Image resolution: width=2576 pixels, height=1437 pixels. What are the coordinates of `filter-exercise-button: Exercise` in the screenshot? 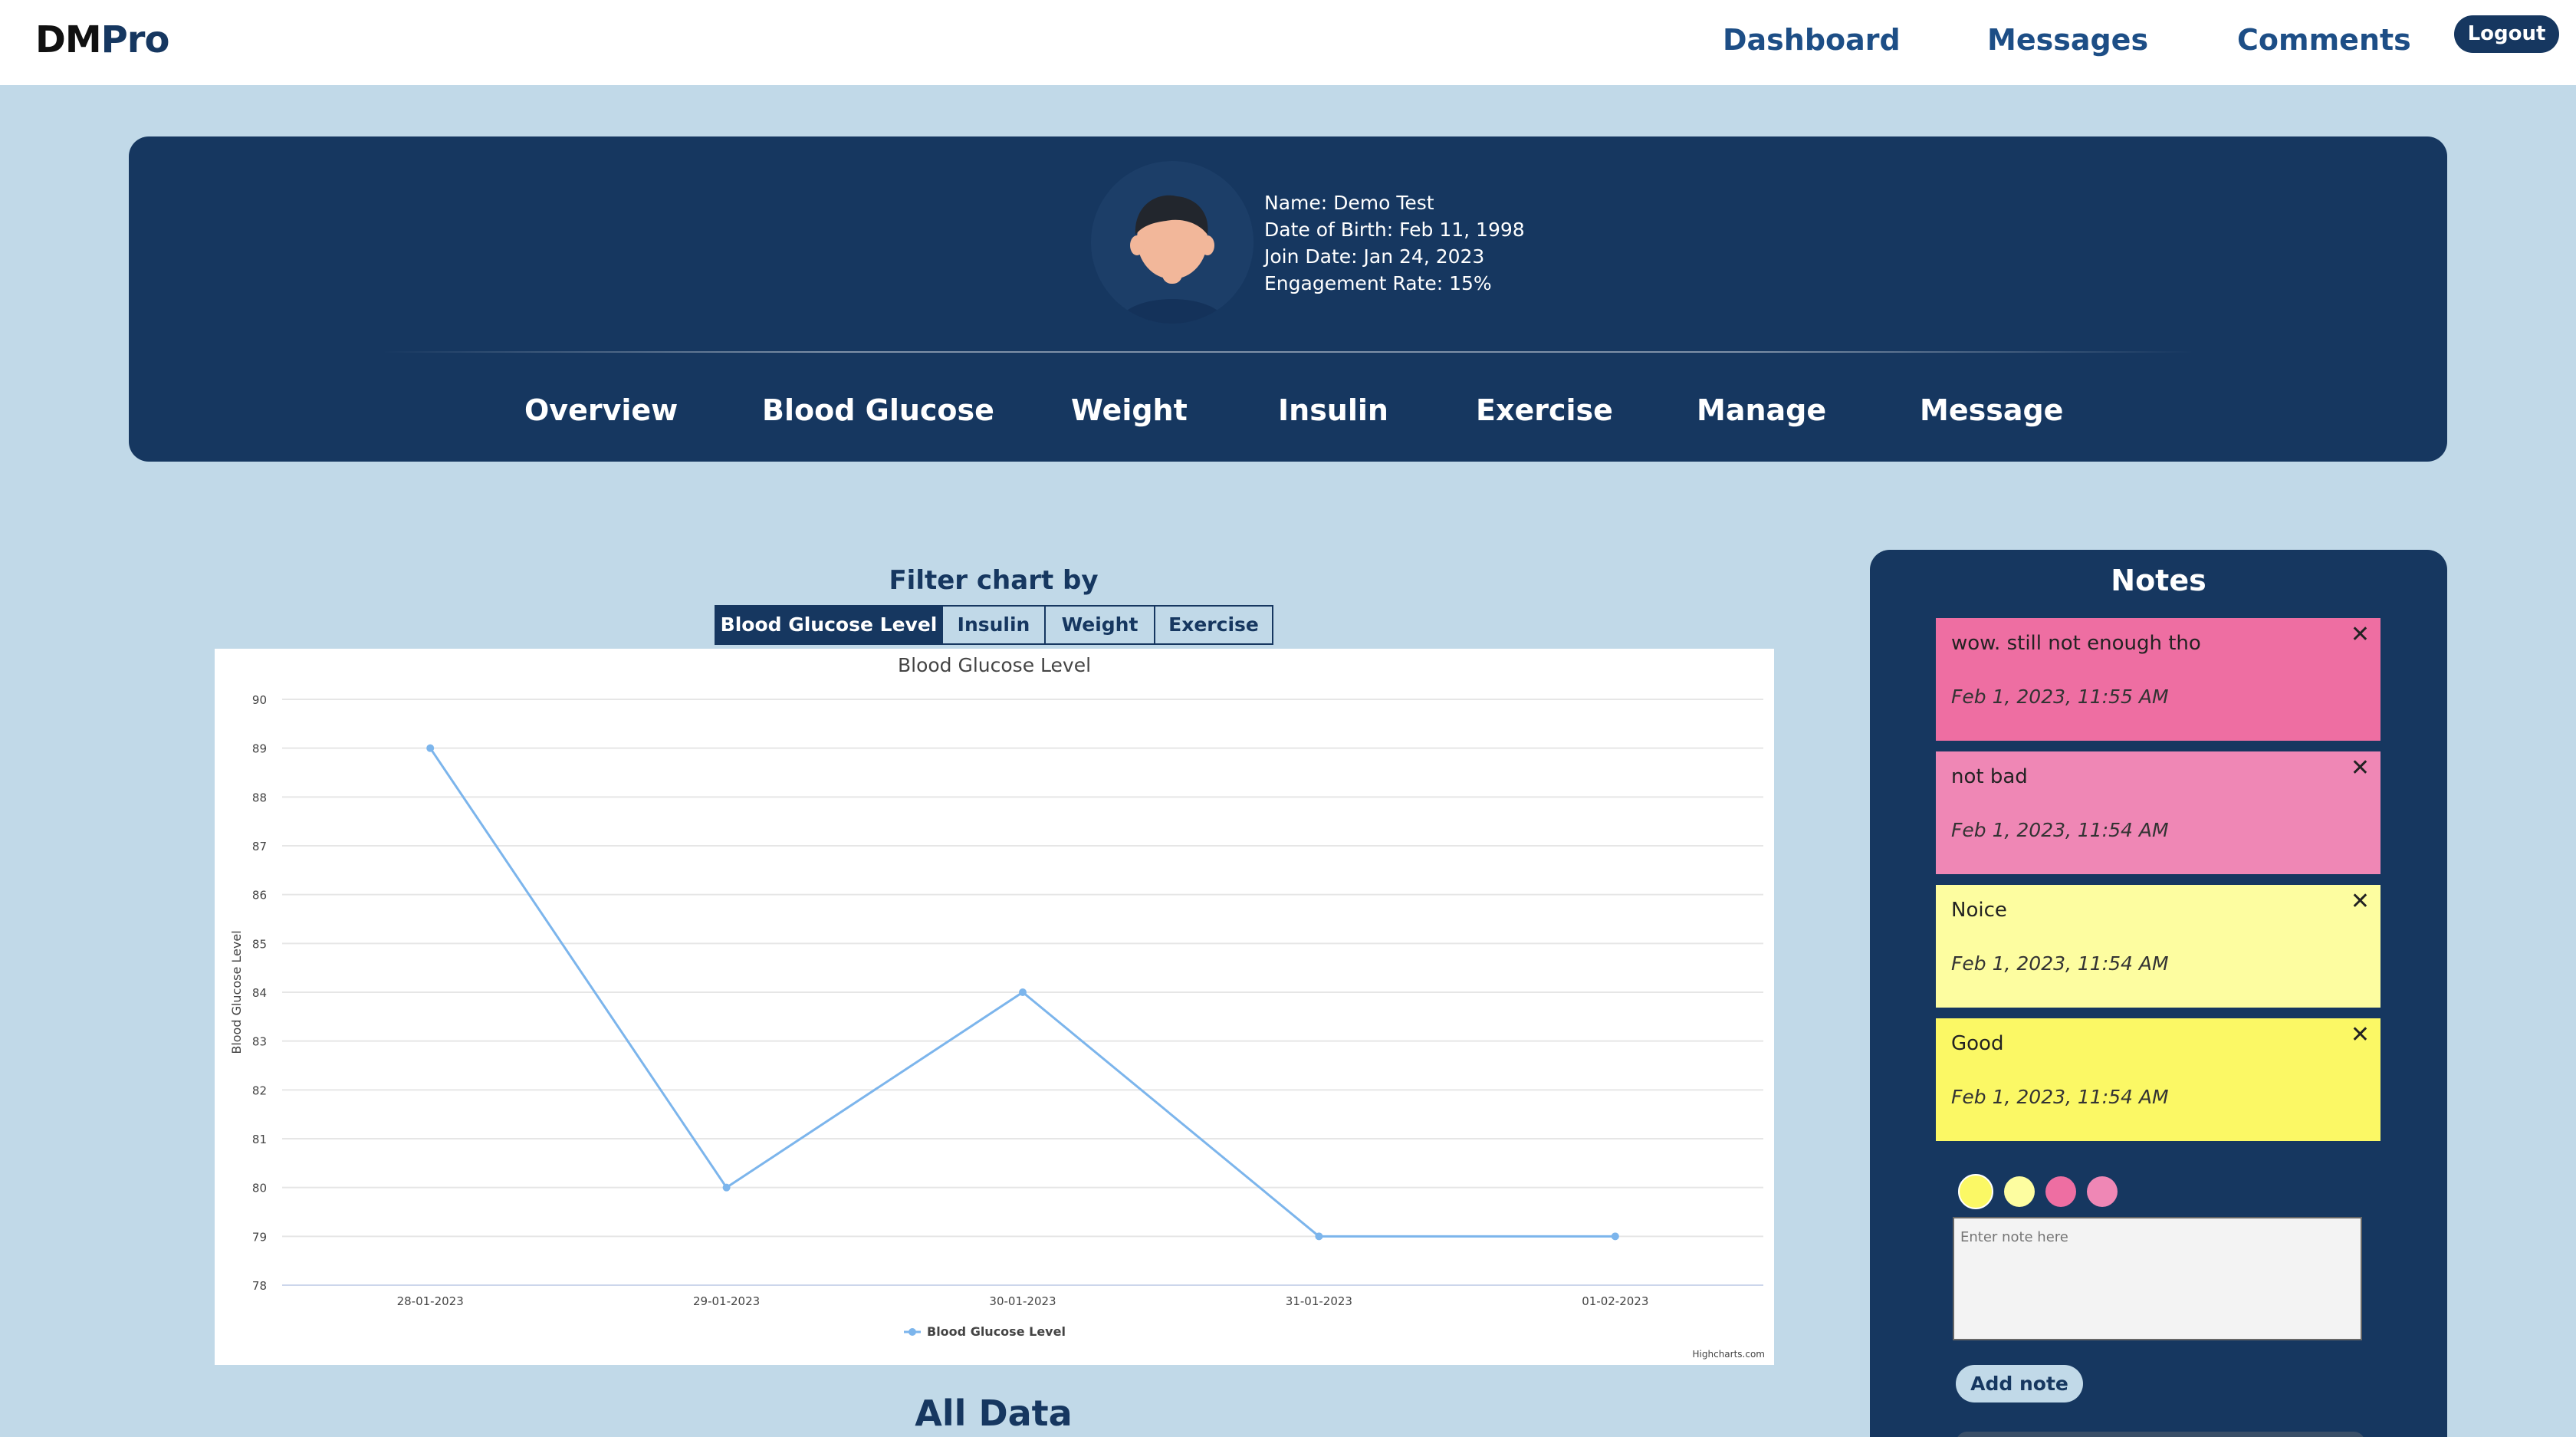 It's located at (1213, 625).